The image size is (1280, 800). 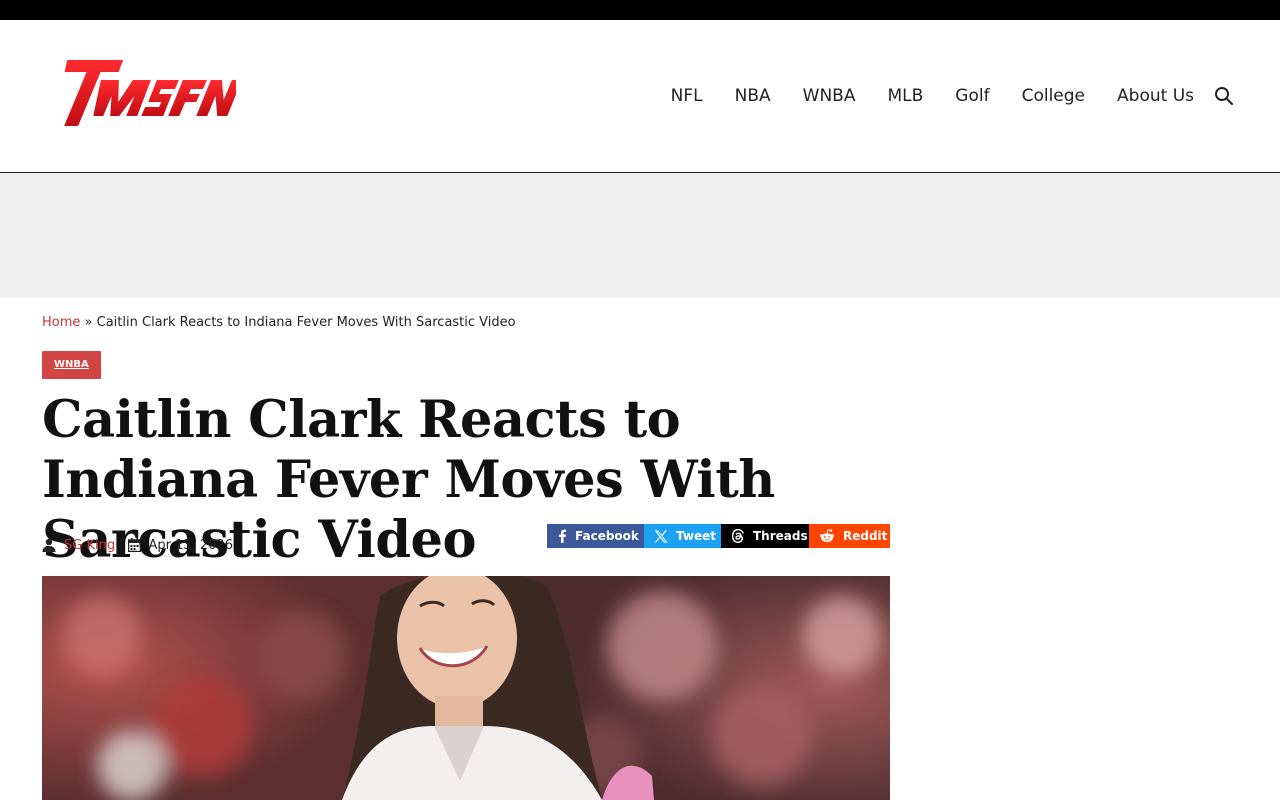 What do you see at coordinates (780, 536) in the screenshot?
I see `share-threads-label: Threads` at bounding box center [780, 536].